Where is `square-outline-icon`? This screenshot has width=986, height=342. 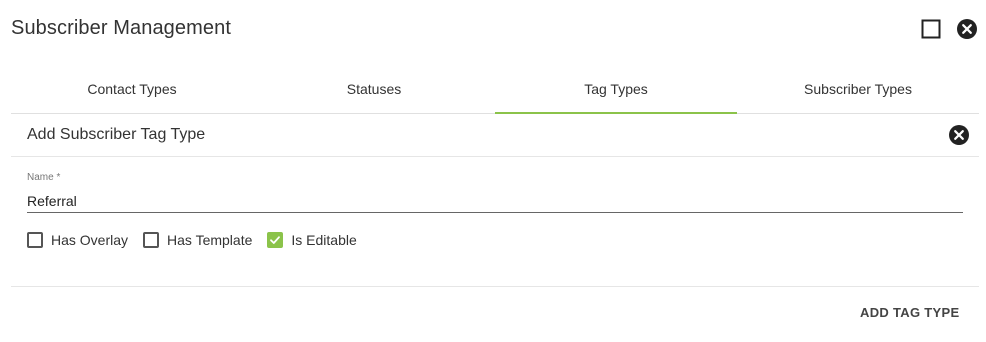
square-outline-icon is located at coordinates (931, 29).